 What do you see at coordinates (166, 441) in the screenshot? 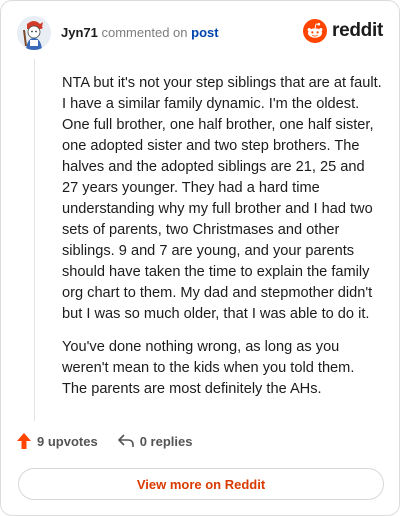
I see `reply-count: 0 replies` at bounding box center [166, 441].